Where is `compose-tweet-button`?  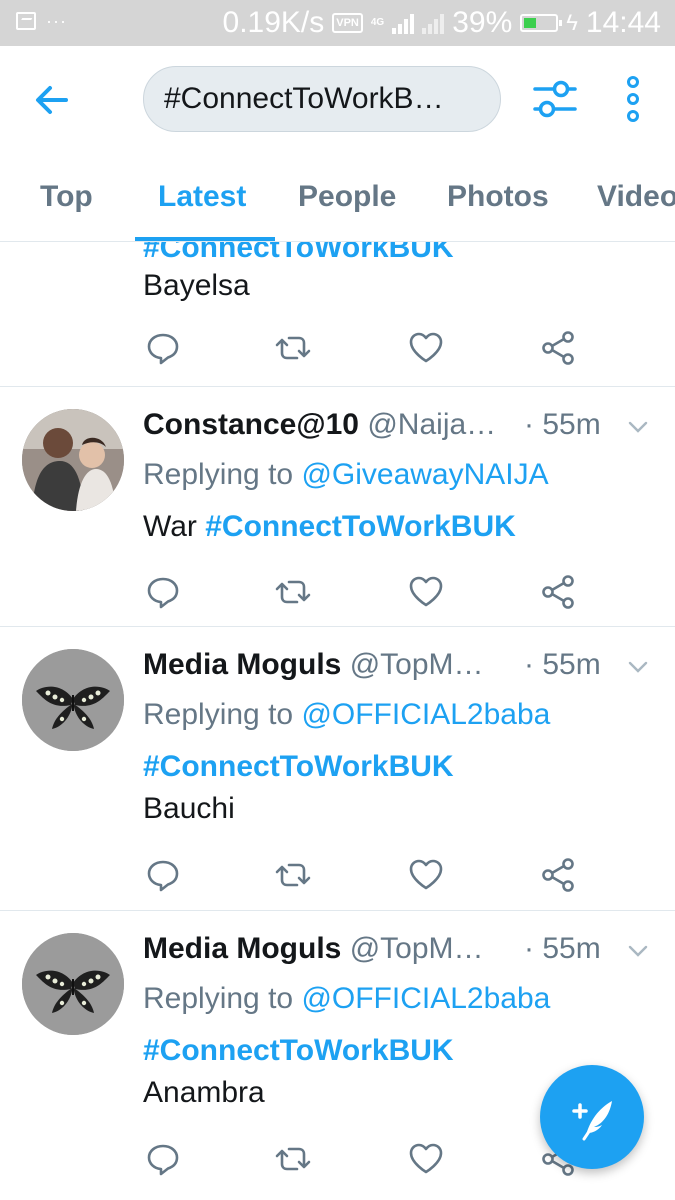 compose-tweet-button is located at coordinates (592, 1117).